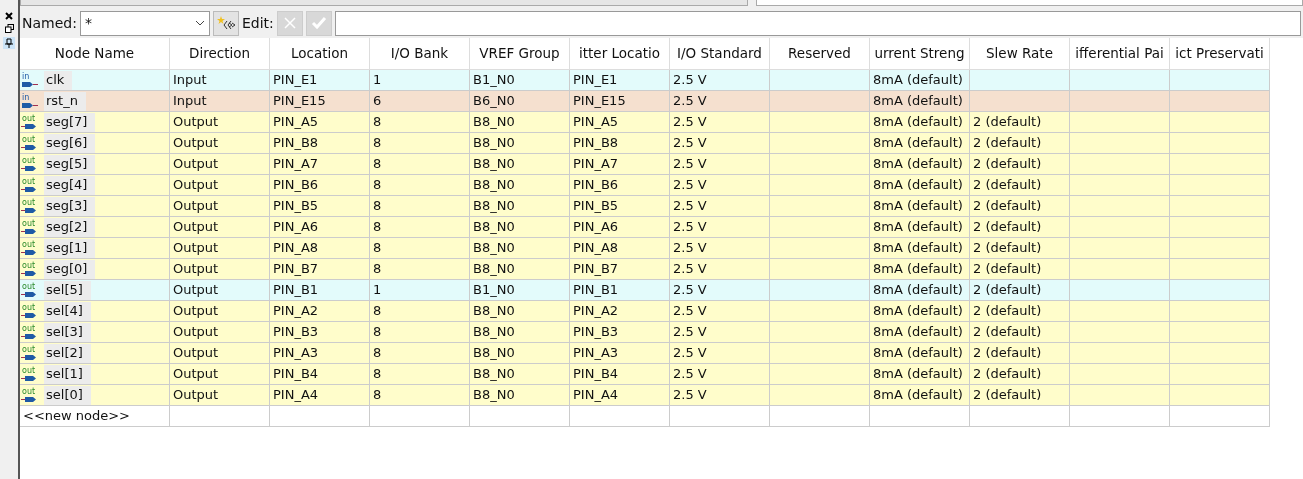 This screenshot has width=1303, height=479. I want to click on table-cell: PIN_E1, so click(620, 80).